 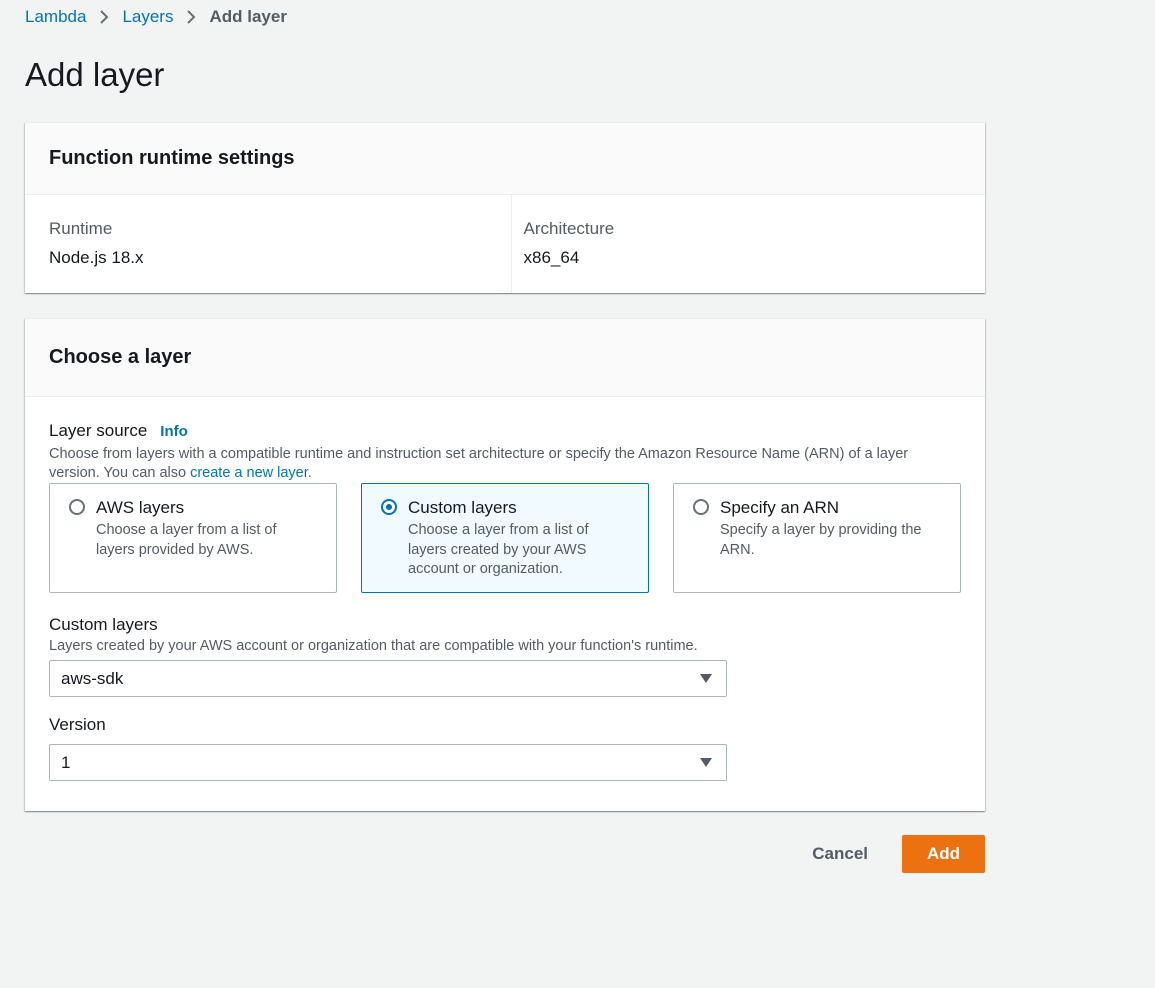 I want to click on breadcrumb-current: Add layer, so click(x=248, y=16).